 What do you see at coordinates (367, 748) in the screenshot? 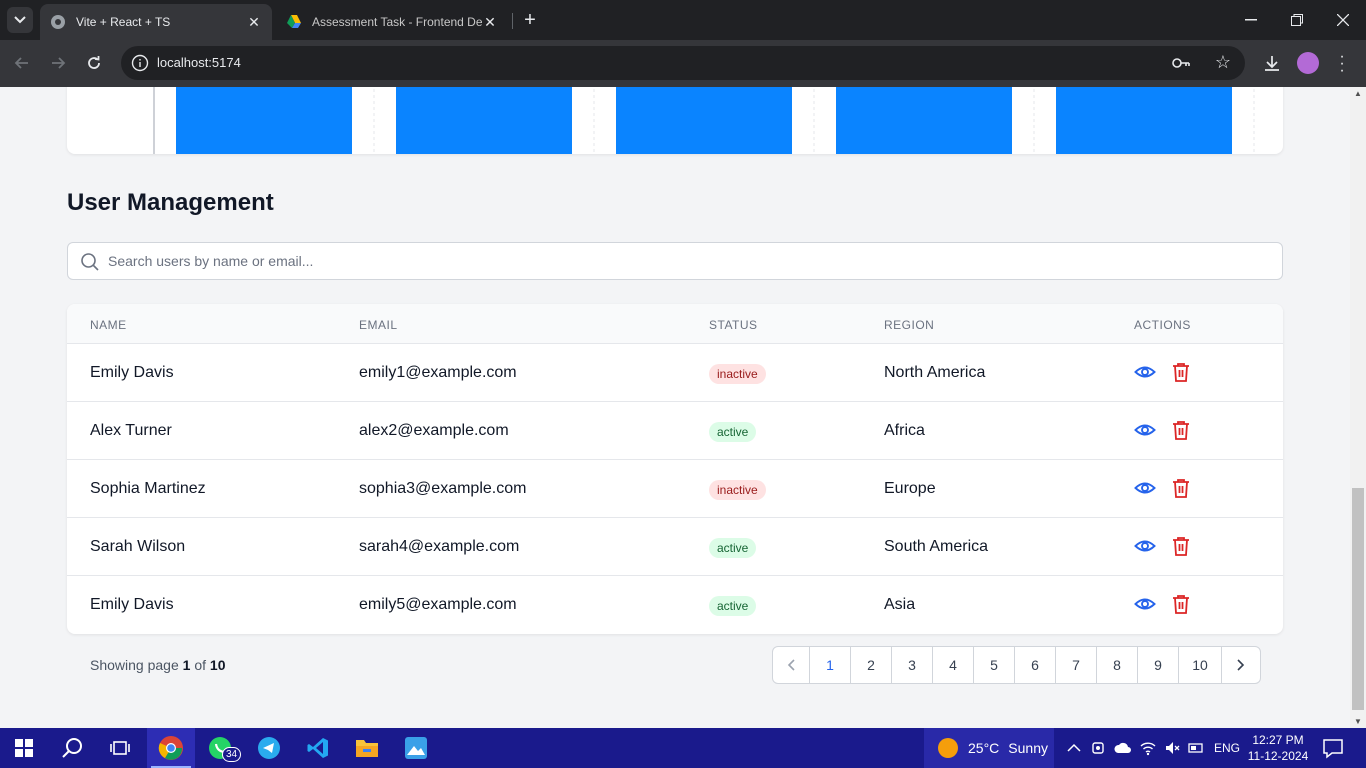
I see `taskbar-file-explorer` at bounding box center [367, 748].